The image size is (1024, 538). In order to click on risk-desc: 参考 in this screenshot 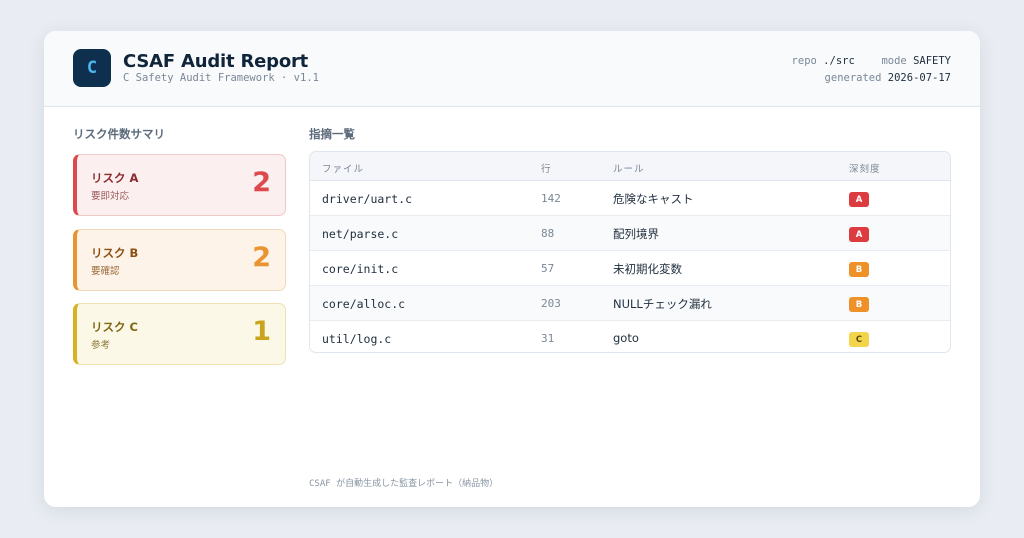, I will do `click(101, 345)`.